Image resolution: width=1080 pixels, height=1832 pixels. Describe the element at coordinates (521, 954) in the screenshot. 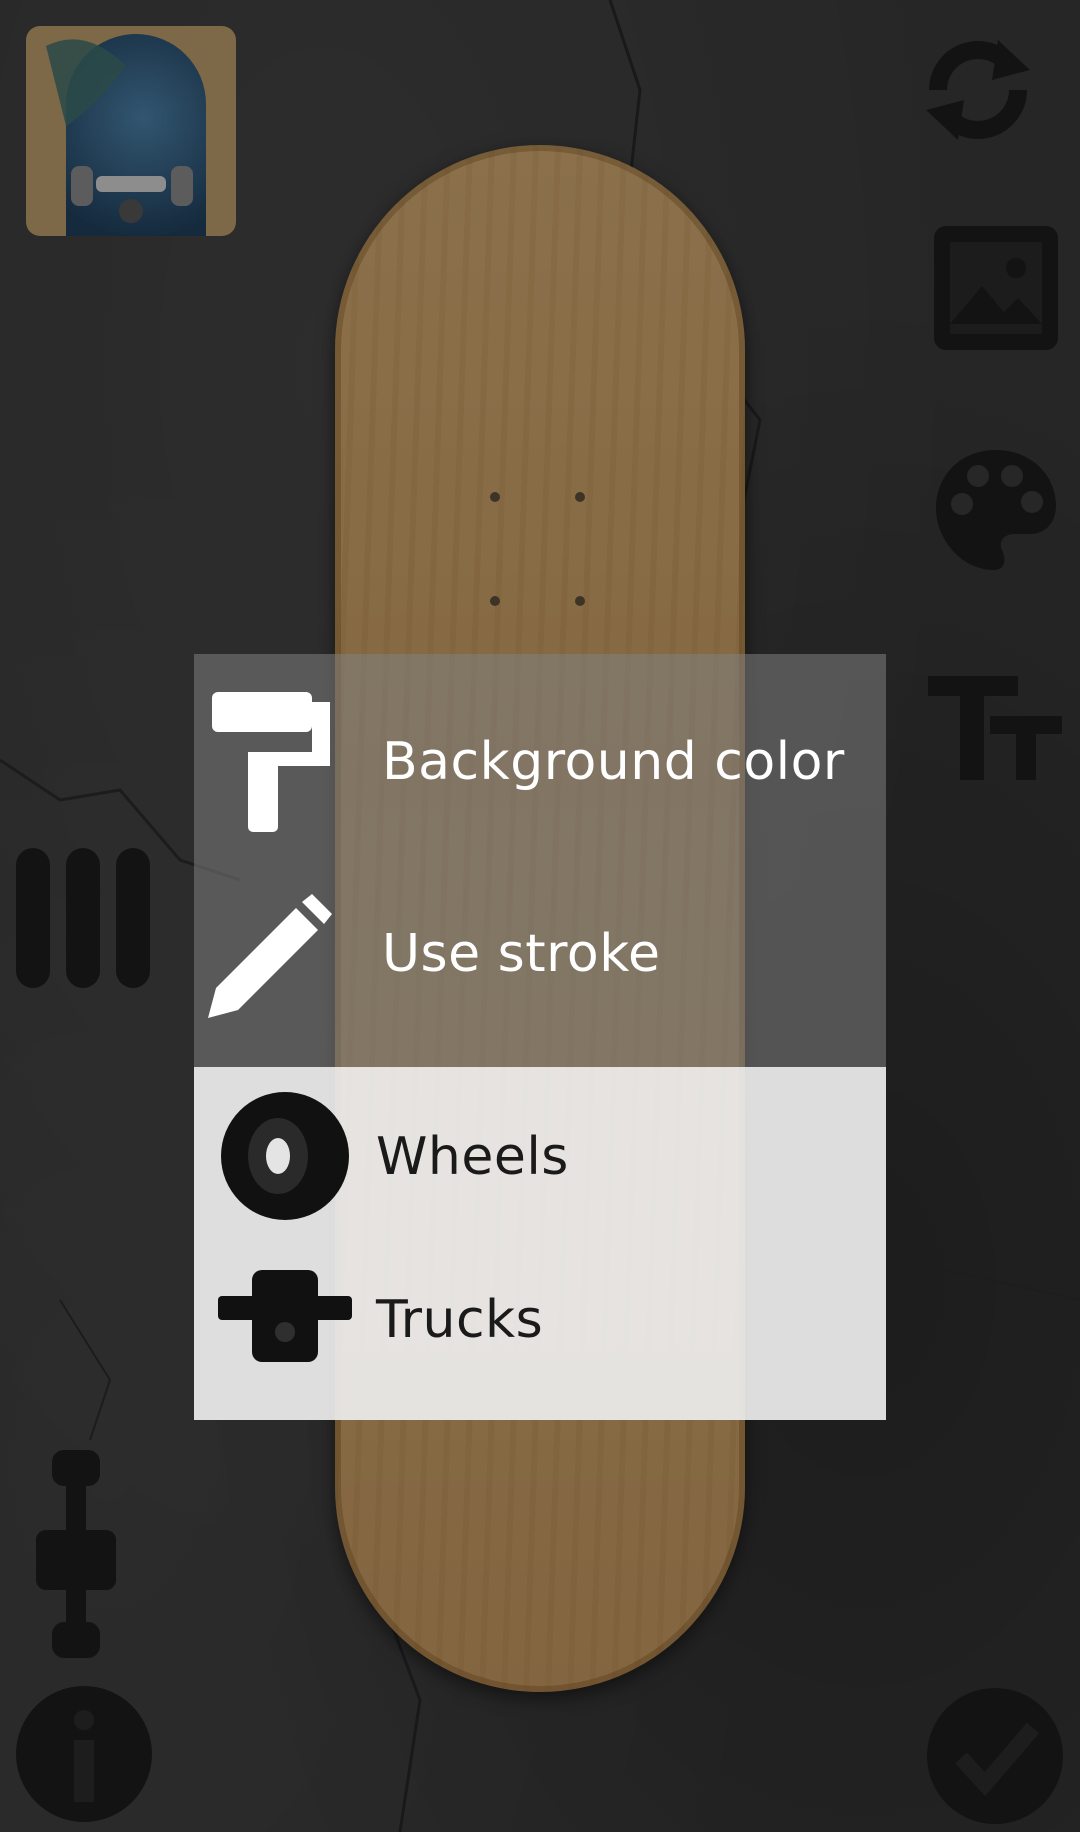

I see `menu-item-label: Use stroke` at that location.